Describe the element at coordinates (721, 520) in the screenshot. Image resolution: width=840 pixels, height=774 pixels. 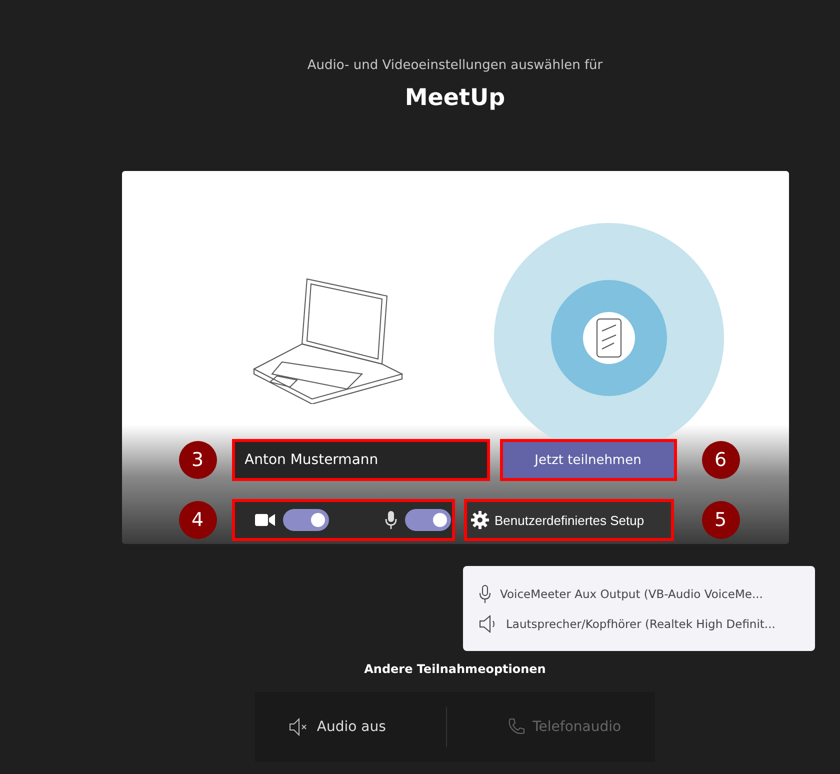
I see `annotation-marker: 5` at that location.